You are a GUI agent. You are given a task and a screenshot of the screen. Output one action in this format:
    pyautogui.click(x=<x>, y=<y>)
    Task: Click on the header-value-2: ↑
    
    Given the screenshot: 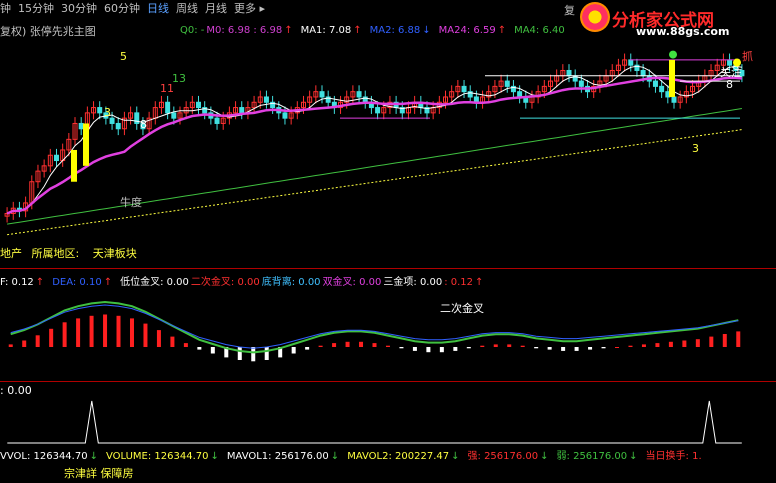 What is the action you would take?
    pyautogui.click(x=288, y=30)
    